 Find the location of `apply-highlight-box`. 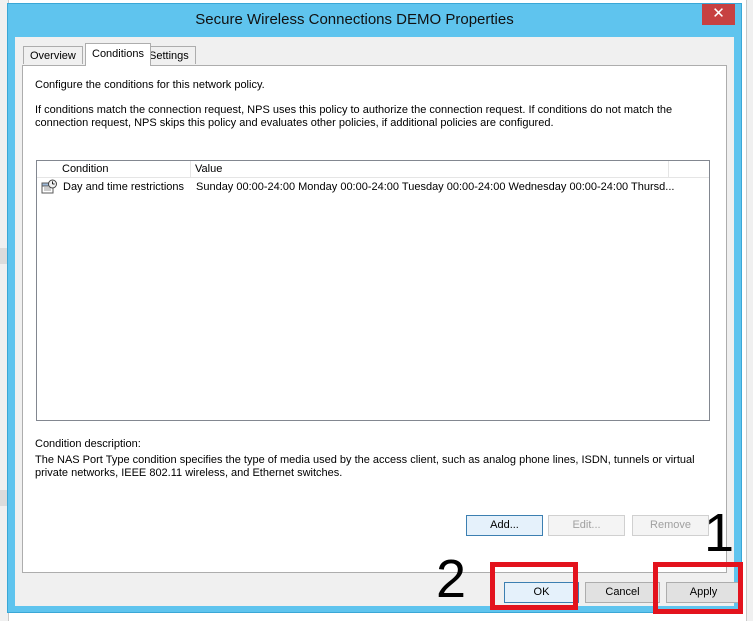

apply-highlight-box is located at coordinates (698, 588).